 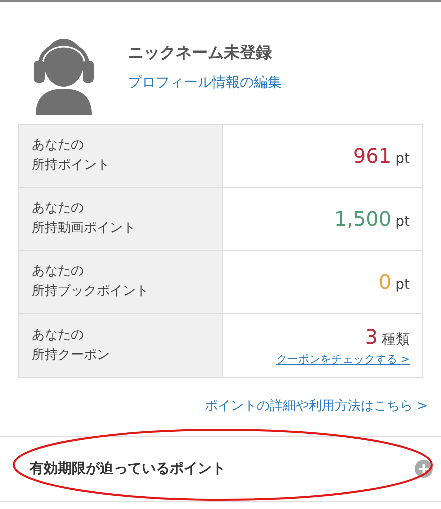 What do you see at coordinates (424, 469) in the screenshot?
I see `plus-icon` at bounding box center [424, 469].